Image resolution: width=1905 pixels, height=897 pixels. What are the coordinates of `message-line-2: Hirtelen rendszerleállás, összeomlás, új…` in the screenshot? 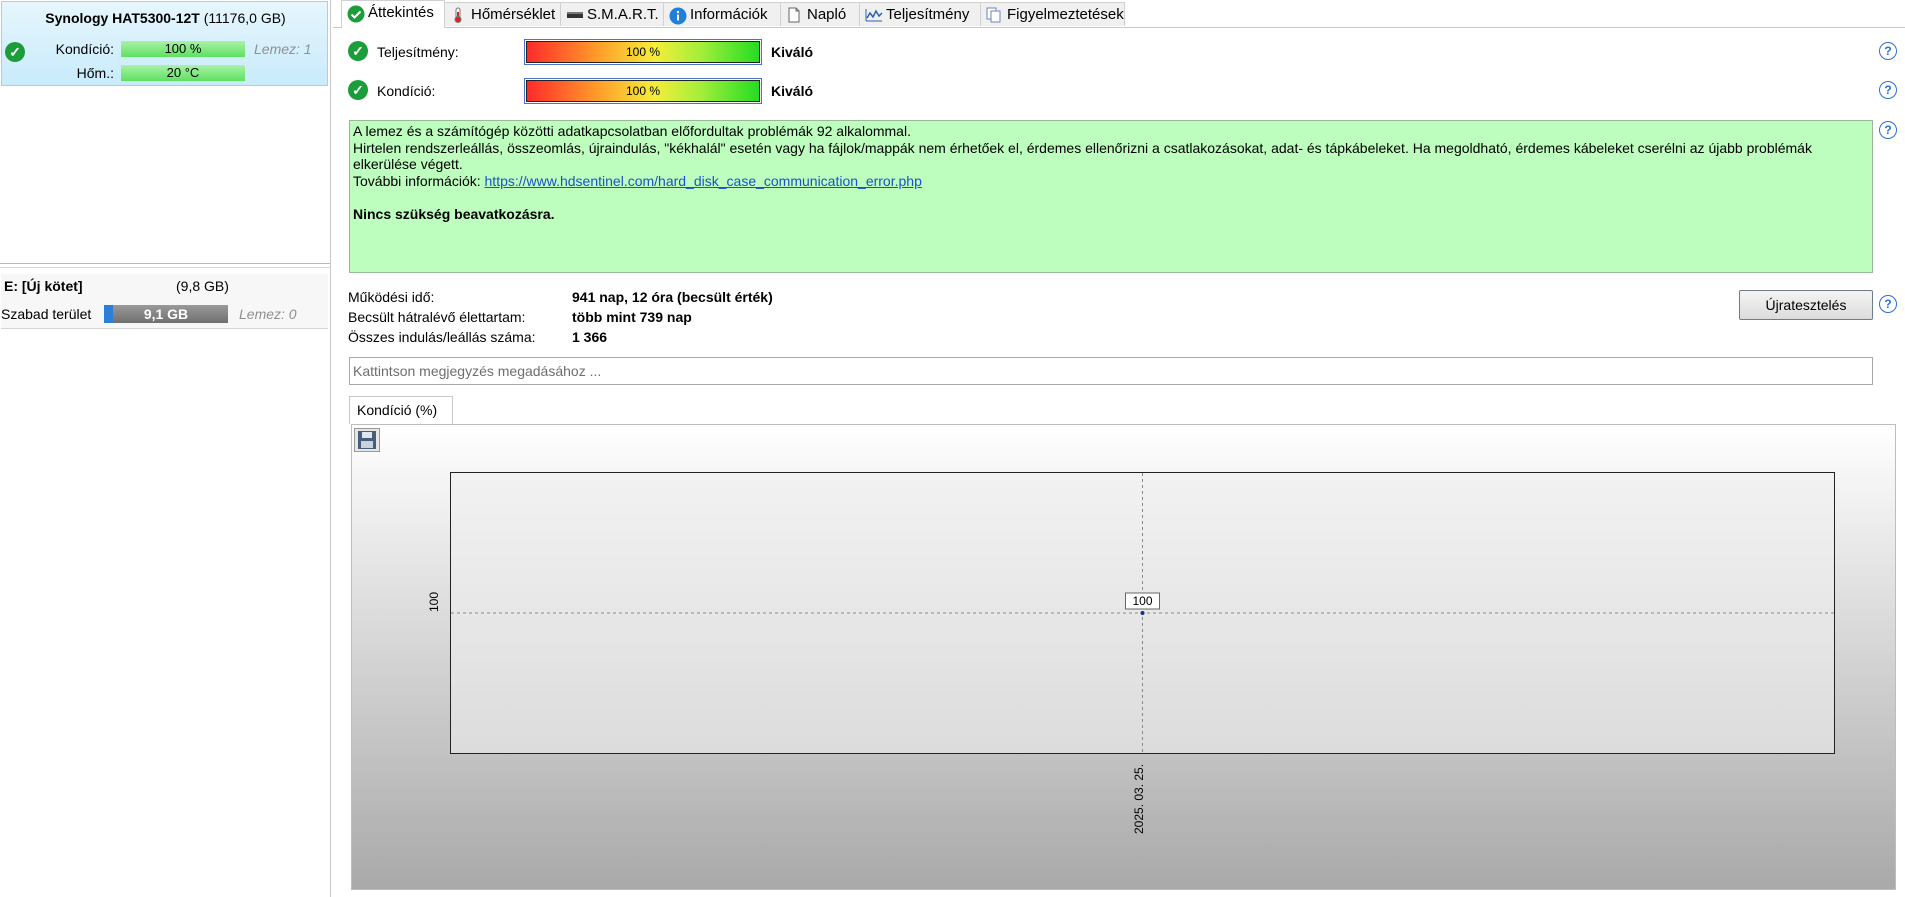 It's located at (1082, 156).